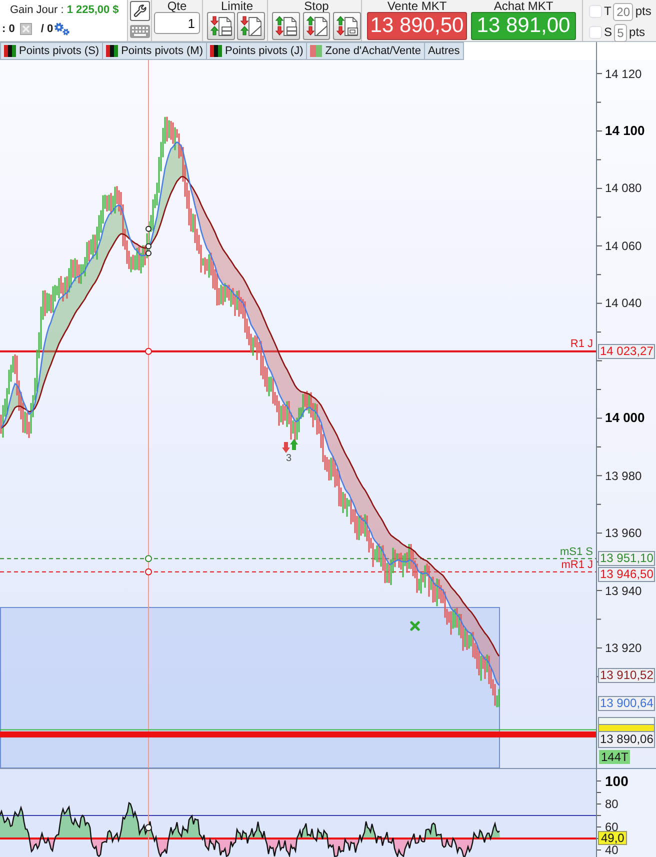 The width and height of the screenshot is (656, 857). I want to click on axis-label: 14 060, so click(623, 245).